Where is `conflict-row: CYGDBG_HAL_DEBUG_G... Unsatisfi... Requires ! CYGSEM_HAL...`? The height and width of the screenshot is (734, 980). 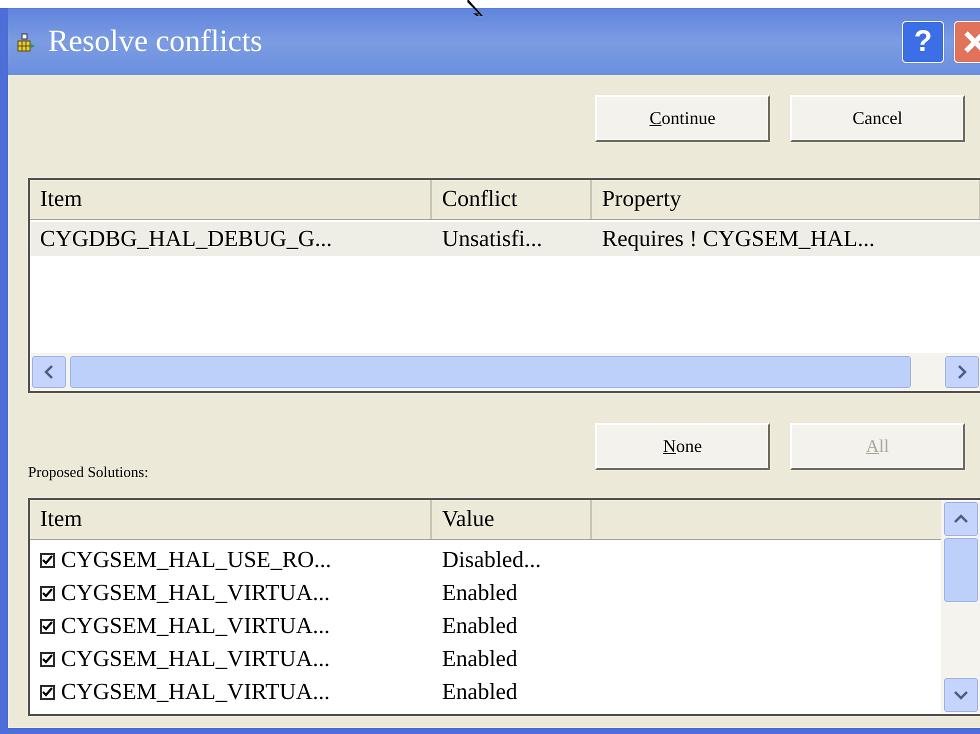 conflict-row: CYGDBG_HAL_DEBUG_G... Unsatisfi... Requires ! CYGSEM_HAL... is located at coordinates (505, 239).